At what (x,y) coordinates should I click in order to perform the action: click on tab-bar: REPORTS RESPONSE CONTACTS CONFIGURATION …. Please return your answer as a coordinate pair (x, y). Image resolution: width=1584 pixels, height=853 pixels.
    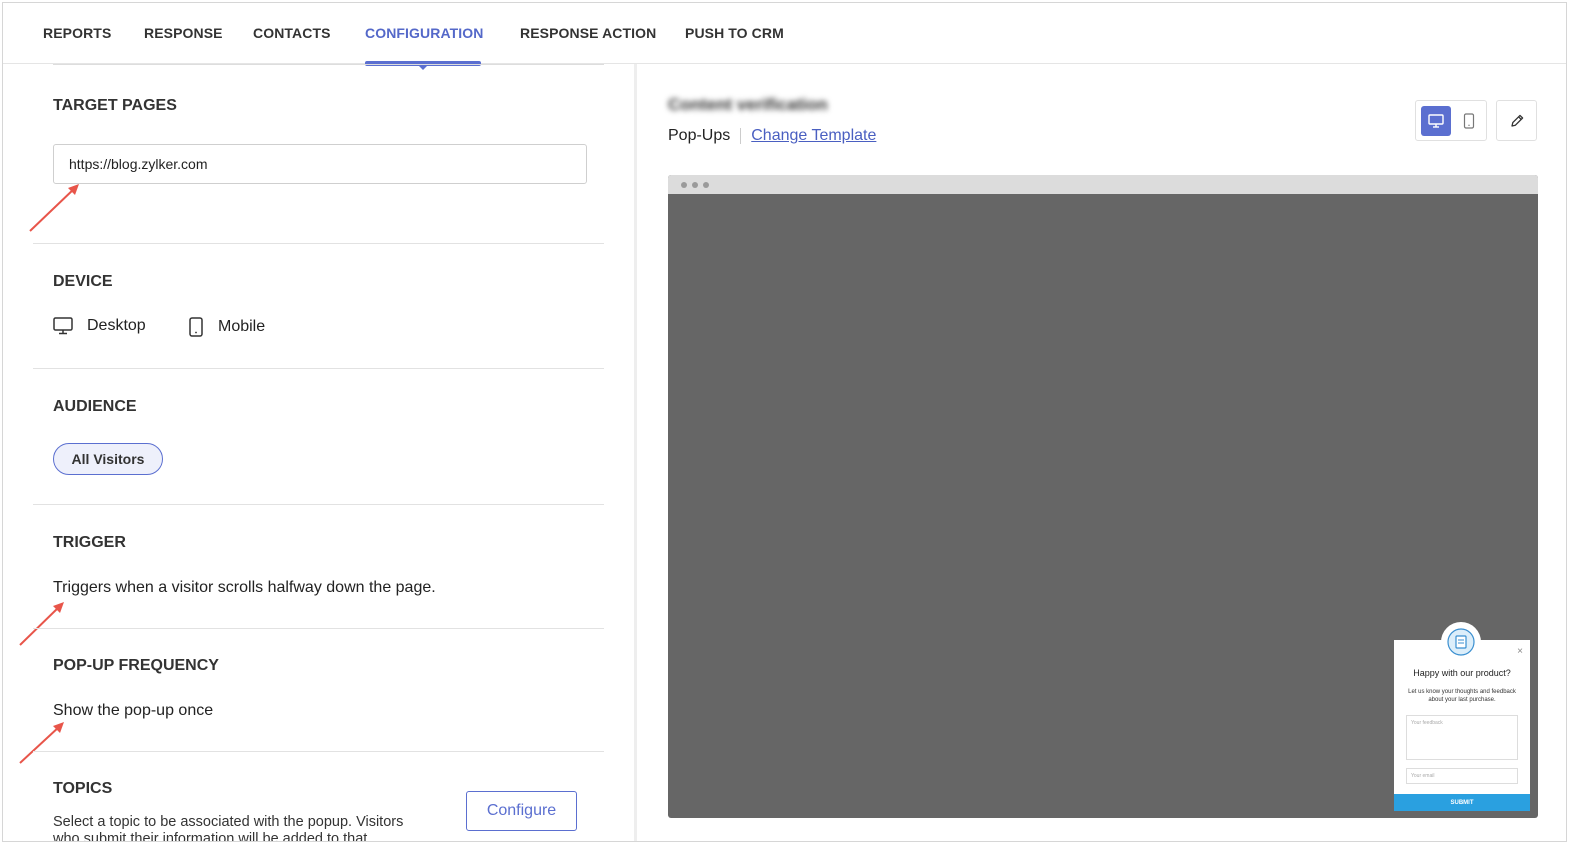
    Looking at the image, I should click on (784, 36).